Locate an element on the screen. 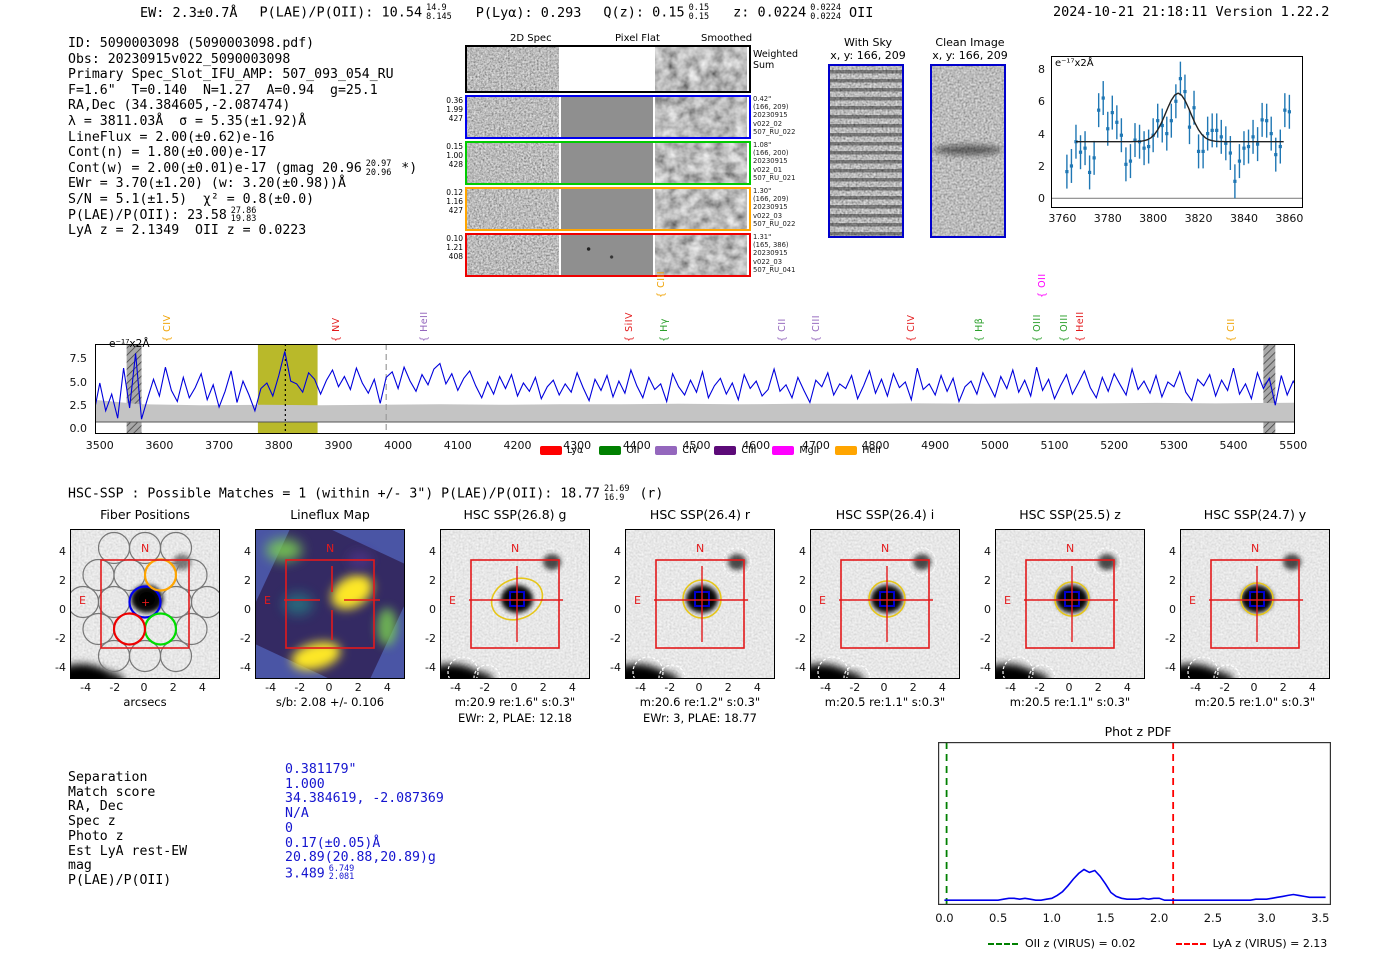 This screenshot has height=953, width=1400. spec2d-row-left-labels: 0.36 1.99 427 is located at coordinates (454, 109).